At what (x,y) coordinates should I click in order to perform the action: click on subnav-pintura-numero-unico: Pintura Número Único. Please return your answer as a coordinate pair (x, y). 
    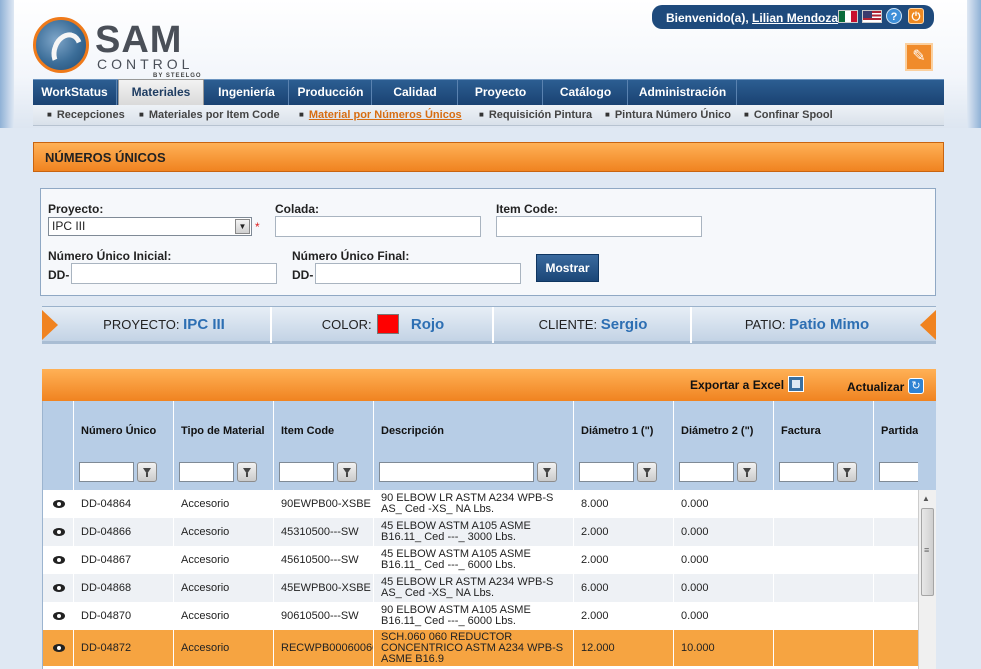
    Looking at the image, I should click on (668, 115).